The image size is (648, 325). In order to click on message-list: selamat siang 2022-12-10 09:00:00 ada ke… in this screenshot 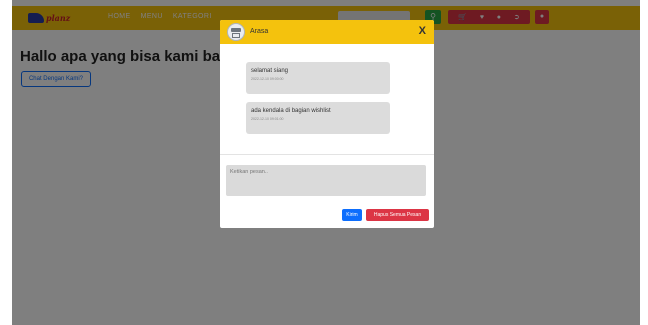, I will do `click(327, 99)`.